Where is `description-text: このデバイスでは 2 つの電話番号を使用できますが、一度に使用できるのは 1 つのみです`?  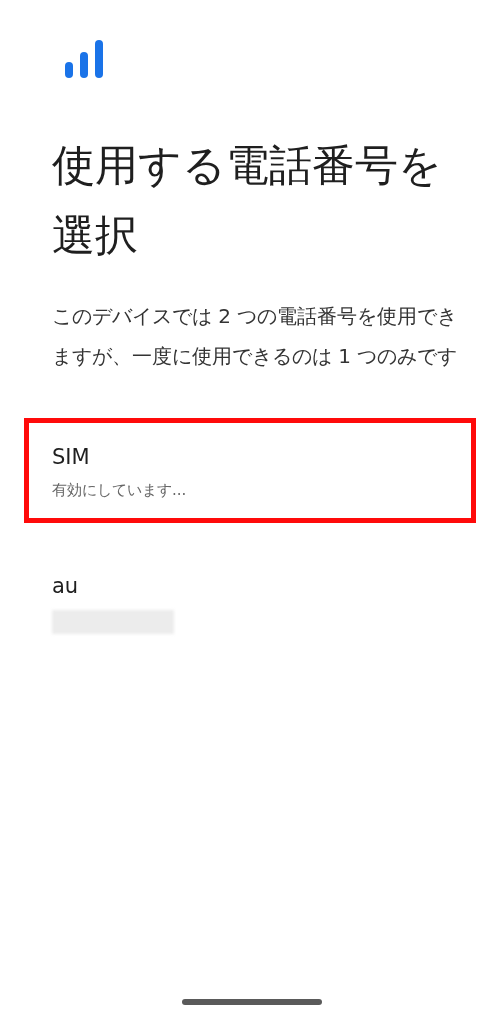
description-text: このデバイスでは 2 つの電話番号を使用できますが、一度に使用できるのは 1 つのみです is located at coordinates (255, 336).